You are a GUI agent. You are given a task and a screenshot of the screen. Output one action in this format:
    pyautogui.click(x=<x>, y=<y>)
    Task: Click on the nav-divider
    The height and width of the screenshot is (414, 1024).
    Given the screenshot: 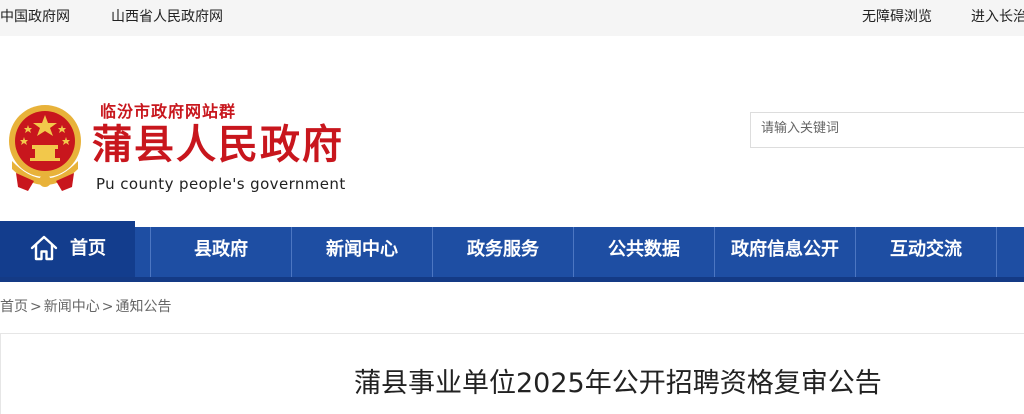 What is the action you would take?
    pyautogui.click(x=996, y=252)
    